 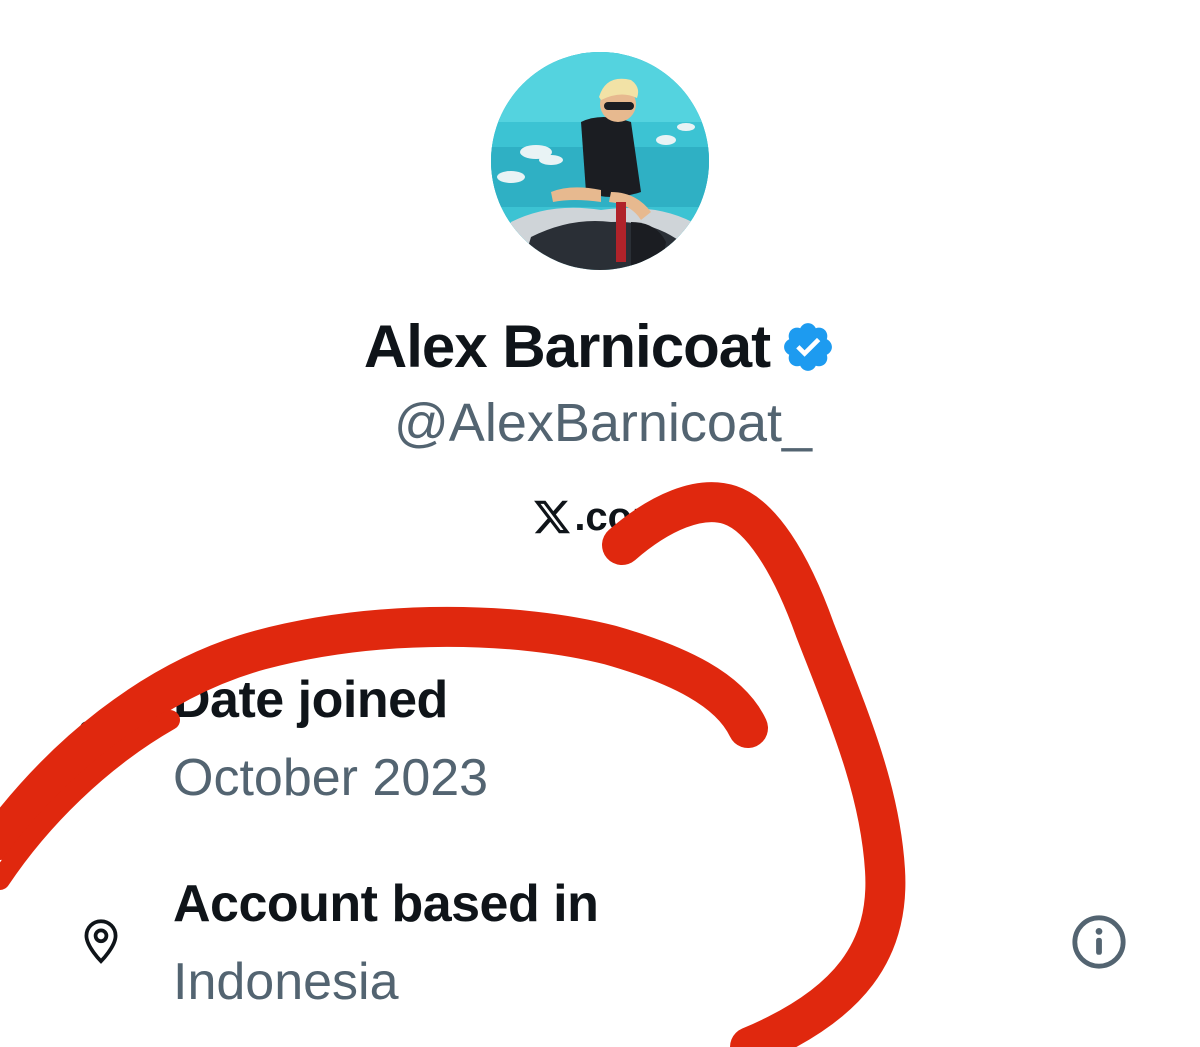 I want to click on account-based-in-value: Indonesia, so click(x=286, y=982).